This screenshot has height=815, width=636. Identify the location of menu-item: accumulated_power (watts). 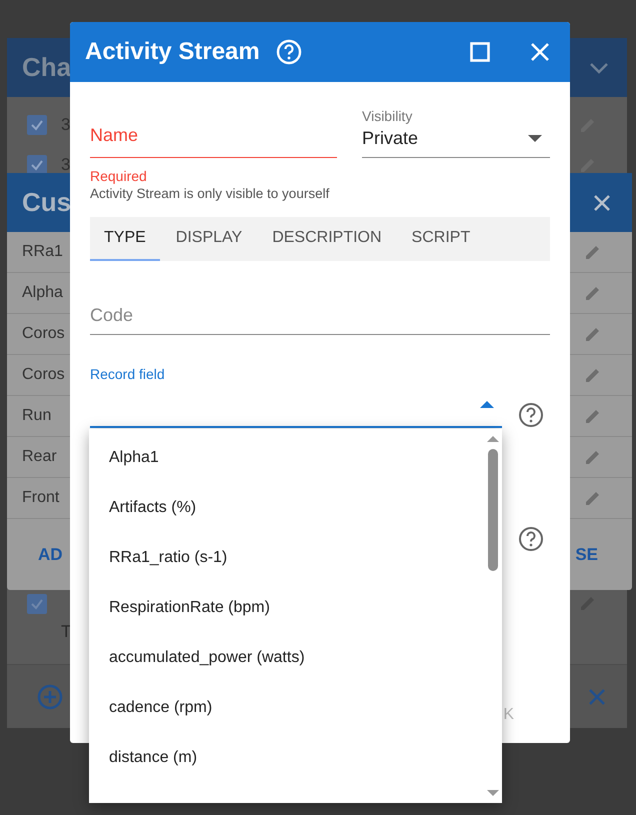
(286, 658).